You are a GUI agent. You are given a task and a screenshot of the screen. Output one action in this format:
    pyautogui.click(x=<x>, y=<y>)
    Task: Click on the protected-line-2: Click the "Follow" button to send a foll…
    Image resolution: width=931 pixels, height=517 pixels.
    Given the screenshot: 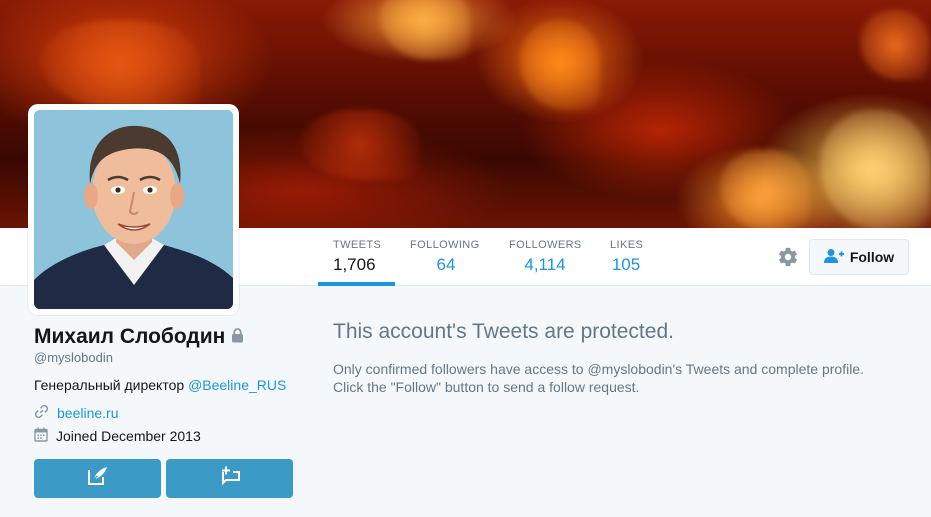 What is the action you would take?
    pyautogui.click(x=486, y=387)
    